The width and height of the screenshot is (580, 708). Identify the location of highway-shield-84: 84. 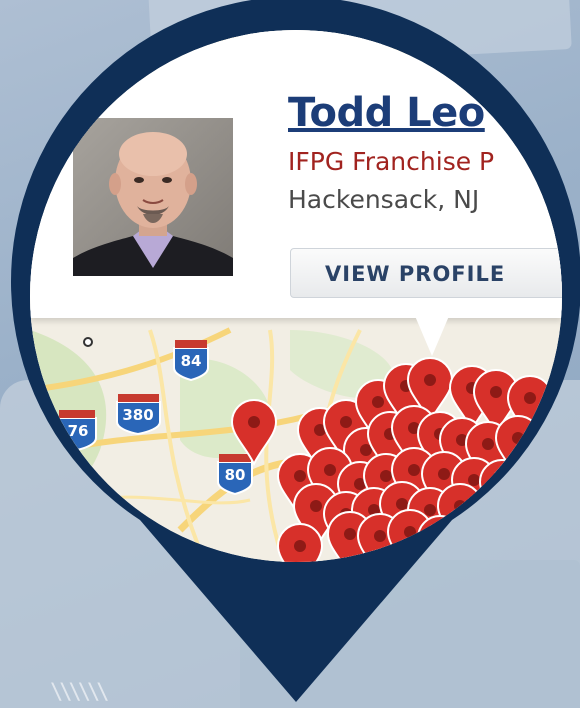
(191, 361).